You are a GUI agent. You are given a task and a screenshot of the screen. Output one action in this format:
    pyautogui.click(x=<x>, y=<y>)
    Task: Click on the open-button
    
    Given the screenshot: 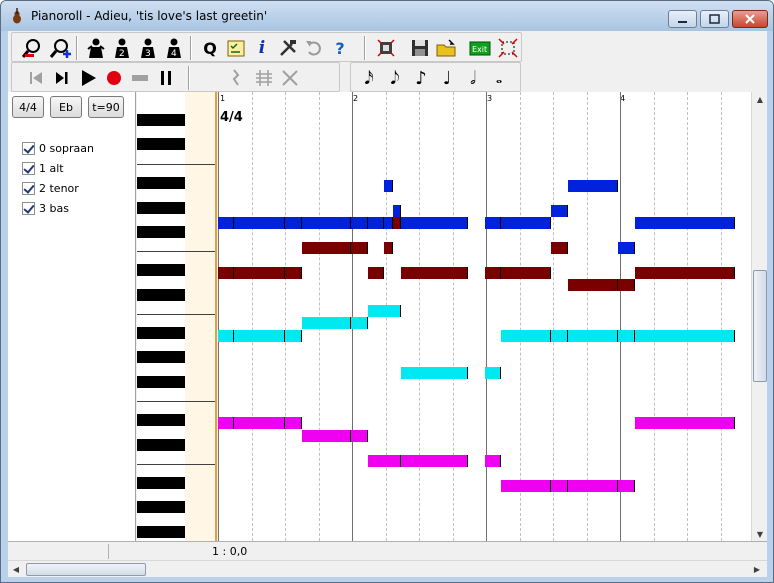 What is the action you would take?
    pyautogui.click(x=446, y=48)
    